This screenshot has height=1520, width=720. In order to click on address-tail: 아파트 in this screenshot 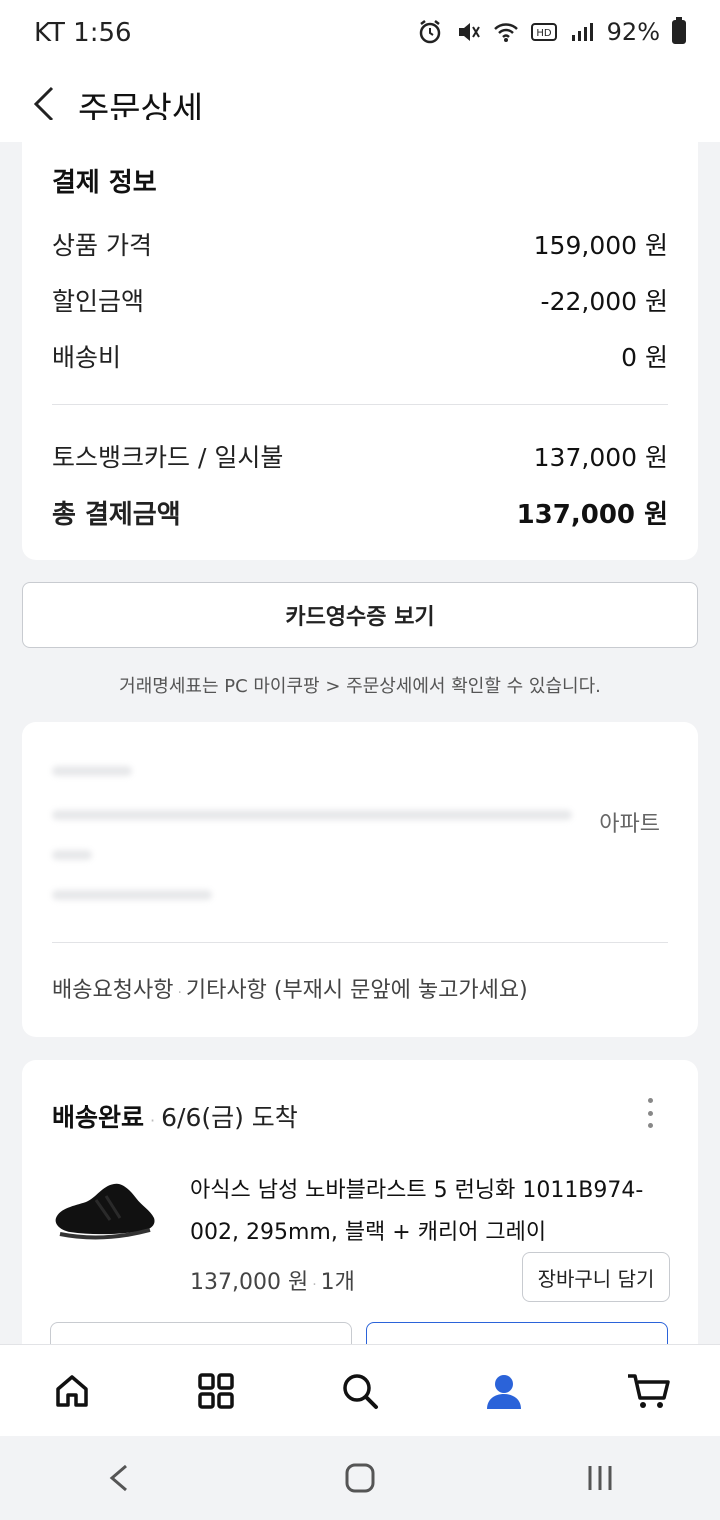, I will do `click(629, 824)`.